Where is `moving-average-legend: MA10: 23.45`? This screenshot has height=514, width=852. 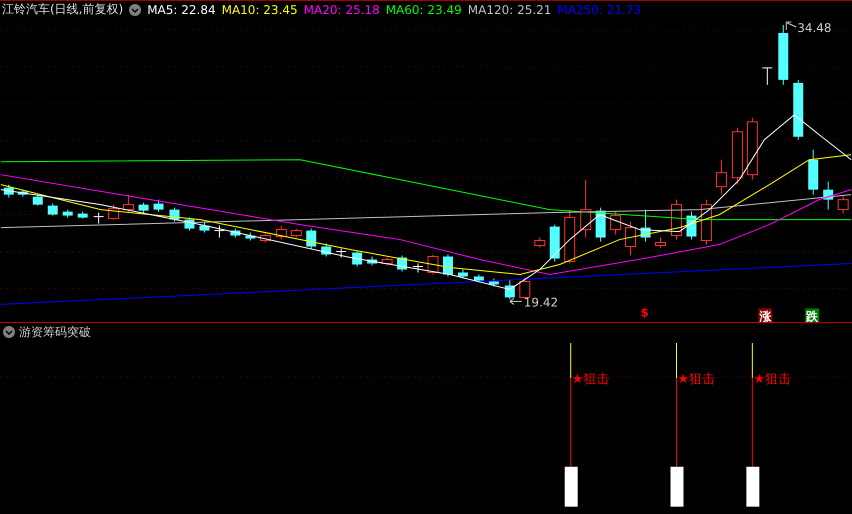 moving-average-legend: MA10: 23.45 is located at coordinates (260, 9).